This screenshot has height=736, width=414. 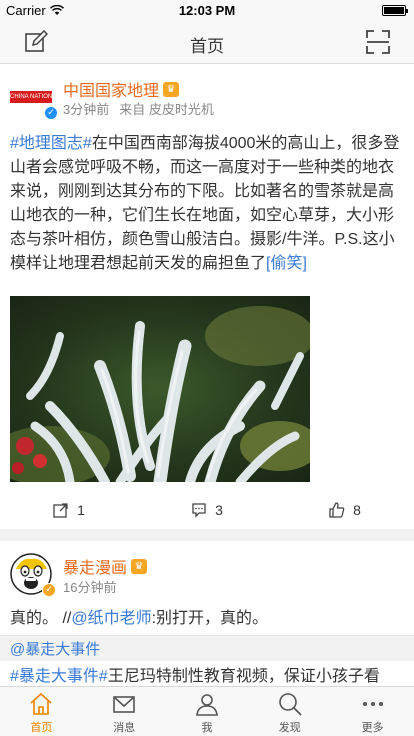 What do you see at coordinates (337, 510) in the screenshot?
I see `thumbs-up-icon` at bounding box center [337, 510].